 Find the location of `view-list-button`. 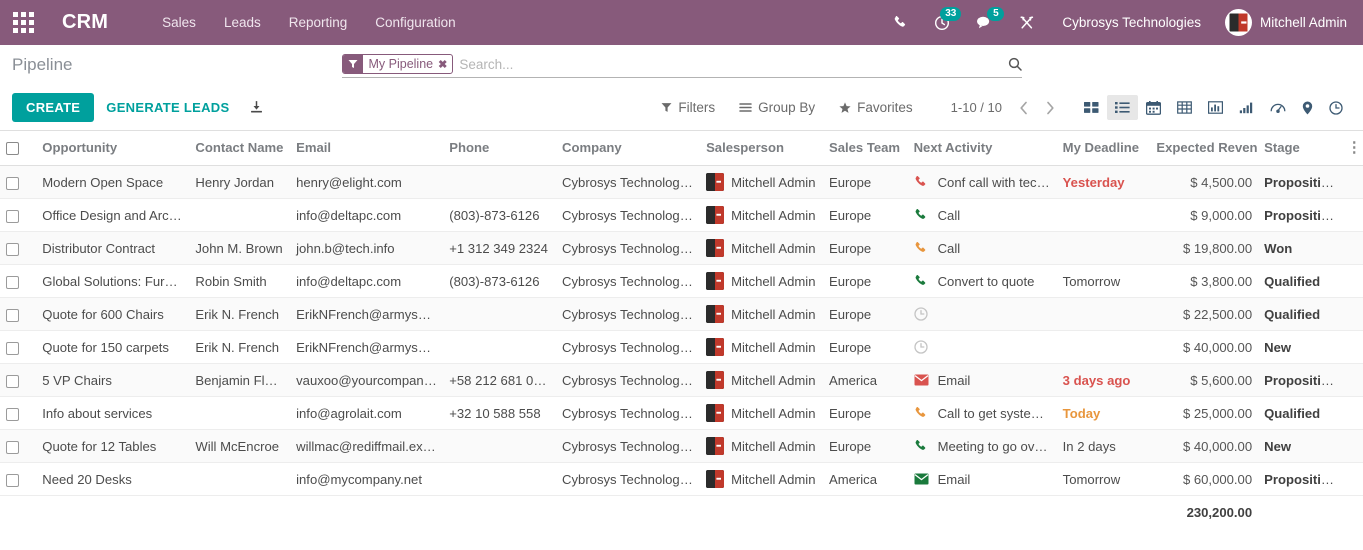

view-list-button is located at coordinates (1122, 107).